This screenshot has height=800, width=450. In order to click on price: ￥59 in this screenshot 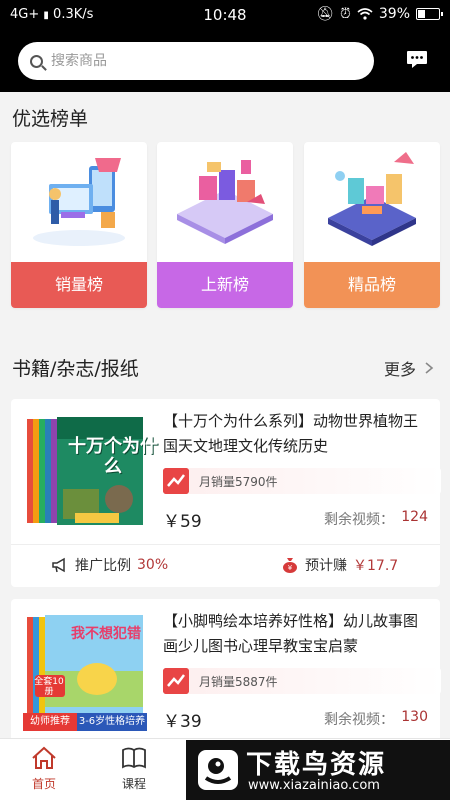, I will do `click(182, 522)`.